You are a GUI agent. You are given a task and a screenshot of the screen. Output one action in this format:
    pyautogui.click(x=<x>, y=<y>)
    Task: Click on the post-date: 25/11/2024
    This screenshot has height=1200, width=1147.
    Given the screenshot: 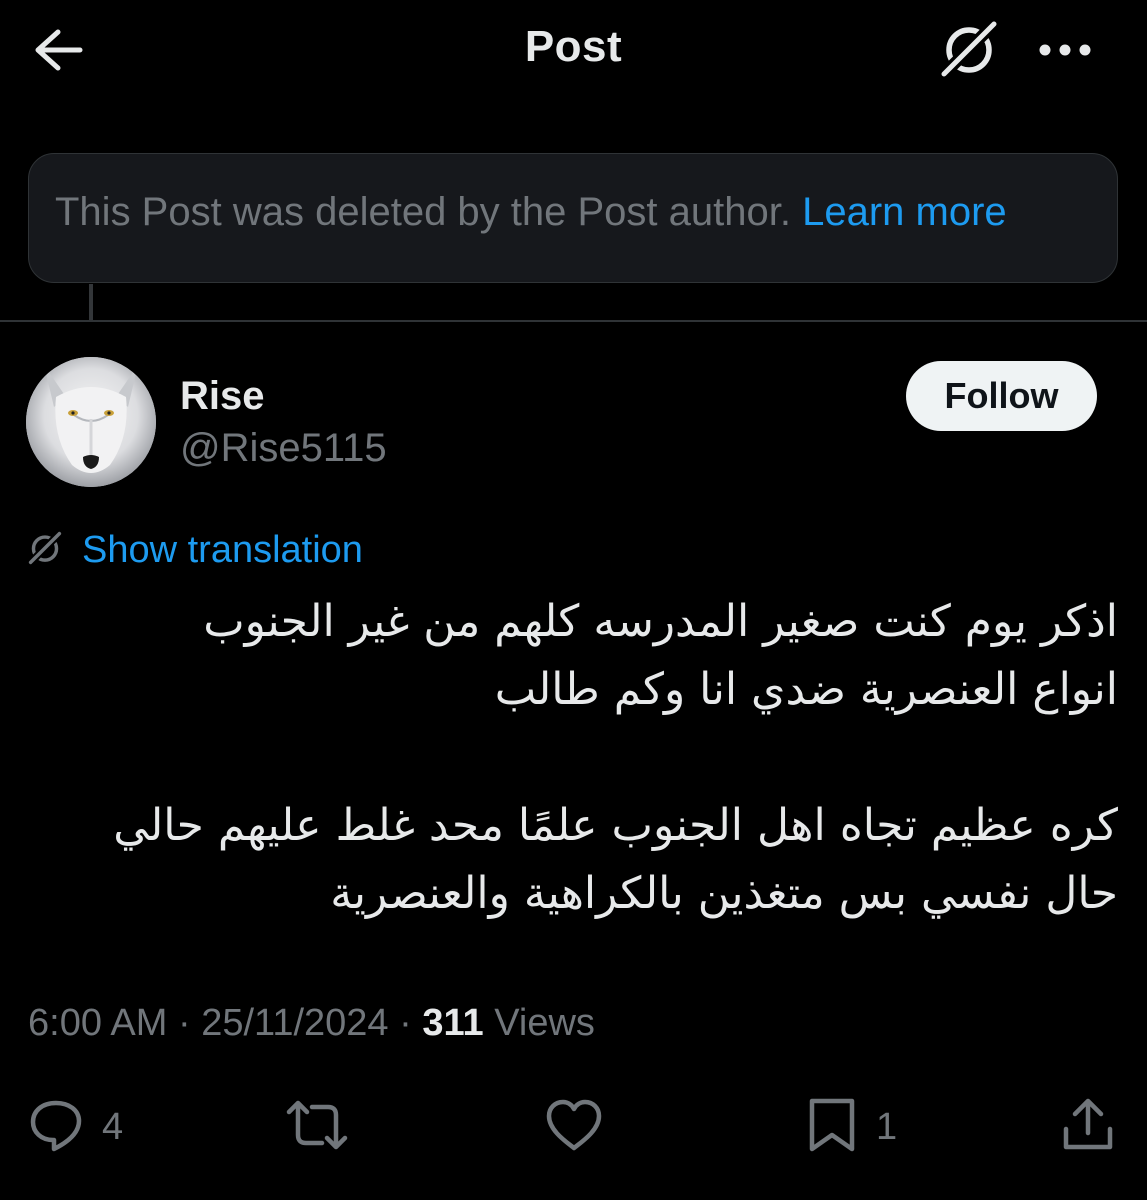 What is the action you would take?
    pyautogui.click(x=294, y=1023)
    